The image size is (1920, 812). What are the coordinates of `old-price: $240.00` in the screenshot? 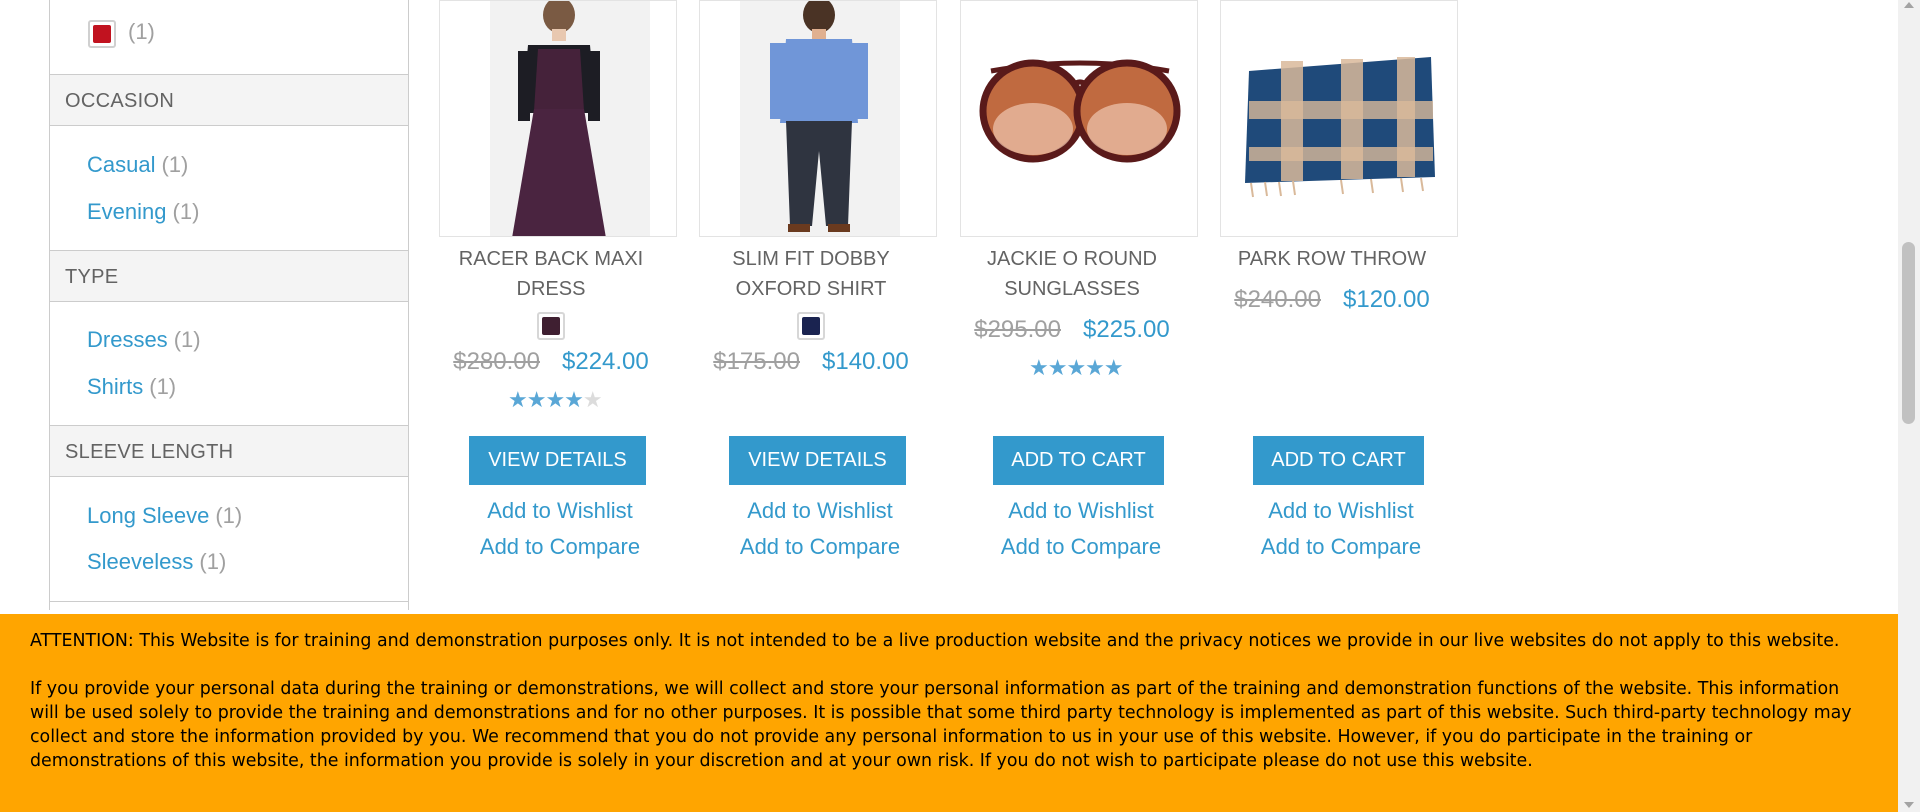 It's located at (1277, 299).